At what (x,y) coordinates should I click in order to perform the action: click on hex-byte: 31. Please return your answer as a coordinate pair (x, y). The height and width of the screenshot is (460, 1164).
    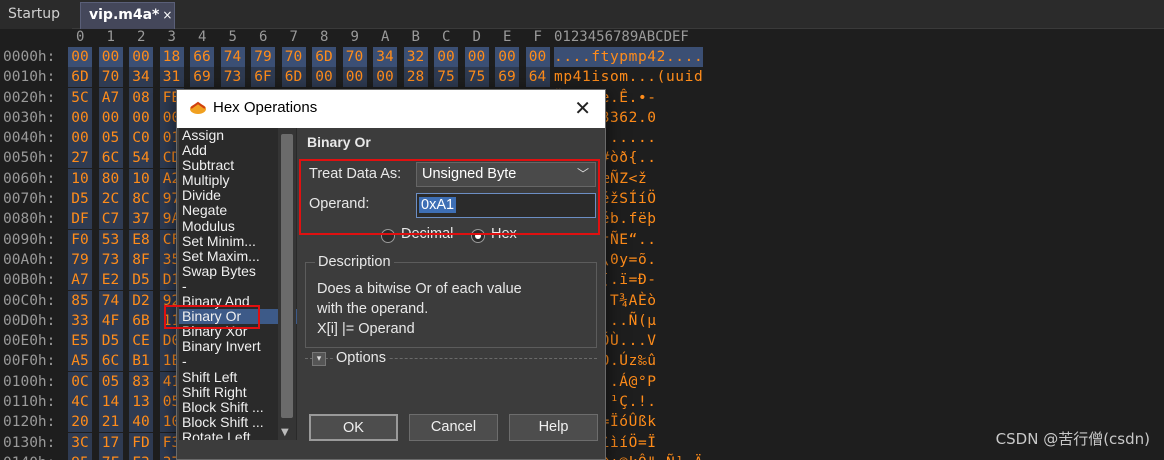
    Looking at the image, I should click on (171, 77).